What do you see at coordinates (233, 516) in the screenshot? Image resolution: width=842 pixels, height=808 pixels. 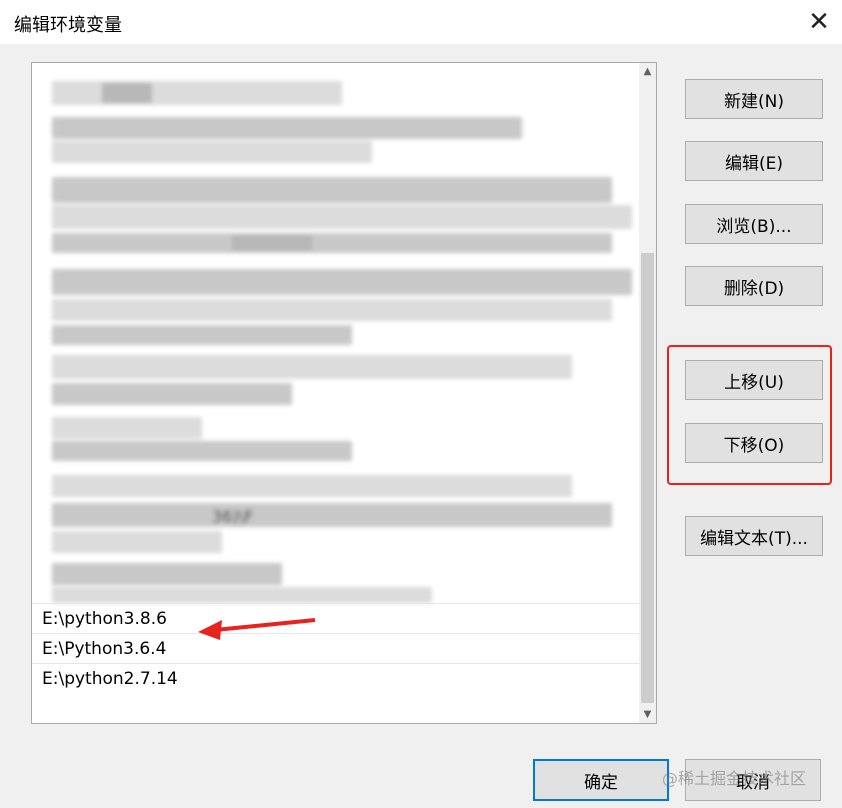 I see `obscured-fragment: 36)\F` at bounding box center [233, 516].